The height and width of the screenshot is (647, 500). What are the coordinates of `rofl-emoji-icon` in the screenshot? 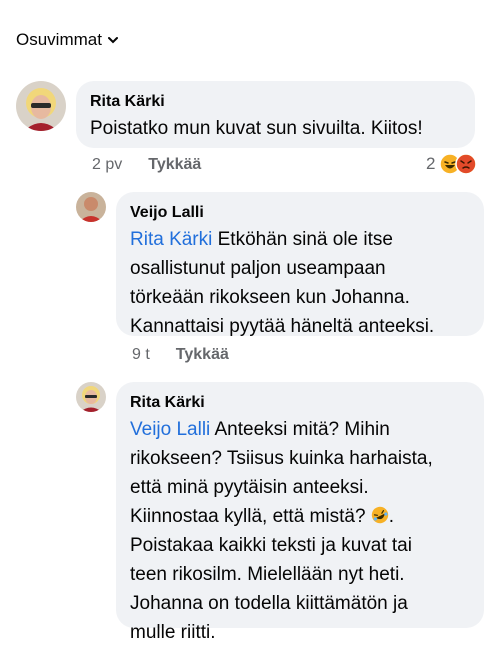 It's located at (379, 515).